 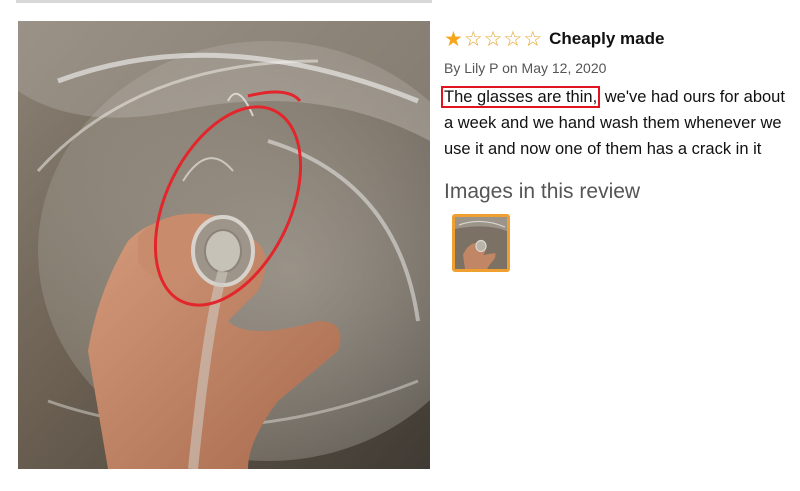 I want to click on review-image-thumbnail, so click(x=481, y=243).